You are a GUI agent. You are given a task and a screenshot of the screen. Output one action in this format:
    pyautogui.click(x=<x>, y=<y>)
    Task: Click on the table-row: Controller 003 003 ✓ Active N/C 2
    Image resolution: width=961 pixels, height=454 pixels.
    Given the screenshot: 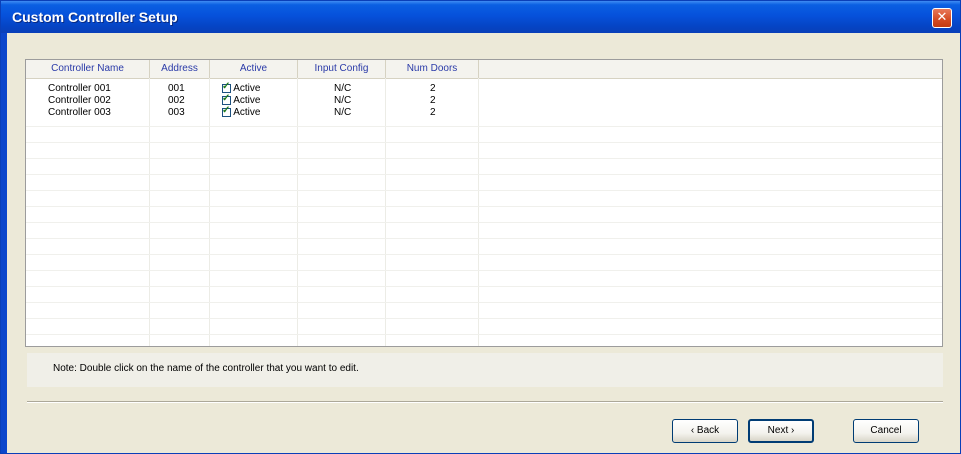 What is the action you would take?
    pyautogui.click(x=484, y=112)
    